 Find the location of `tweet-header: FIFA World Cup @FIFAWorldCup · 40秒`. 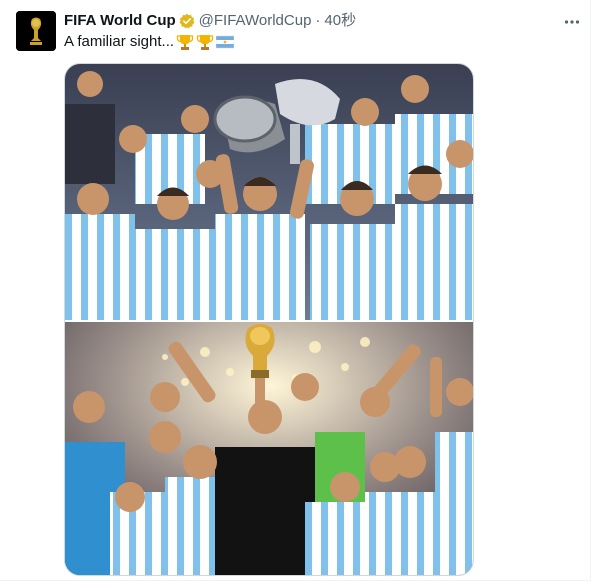

tweet-header: FIFA World Cup @FIFAWorldCup · 40秒 is located at coordinates (210, 21).